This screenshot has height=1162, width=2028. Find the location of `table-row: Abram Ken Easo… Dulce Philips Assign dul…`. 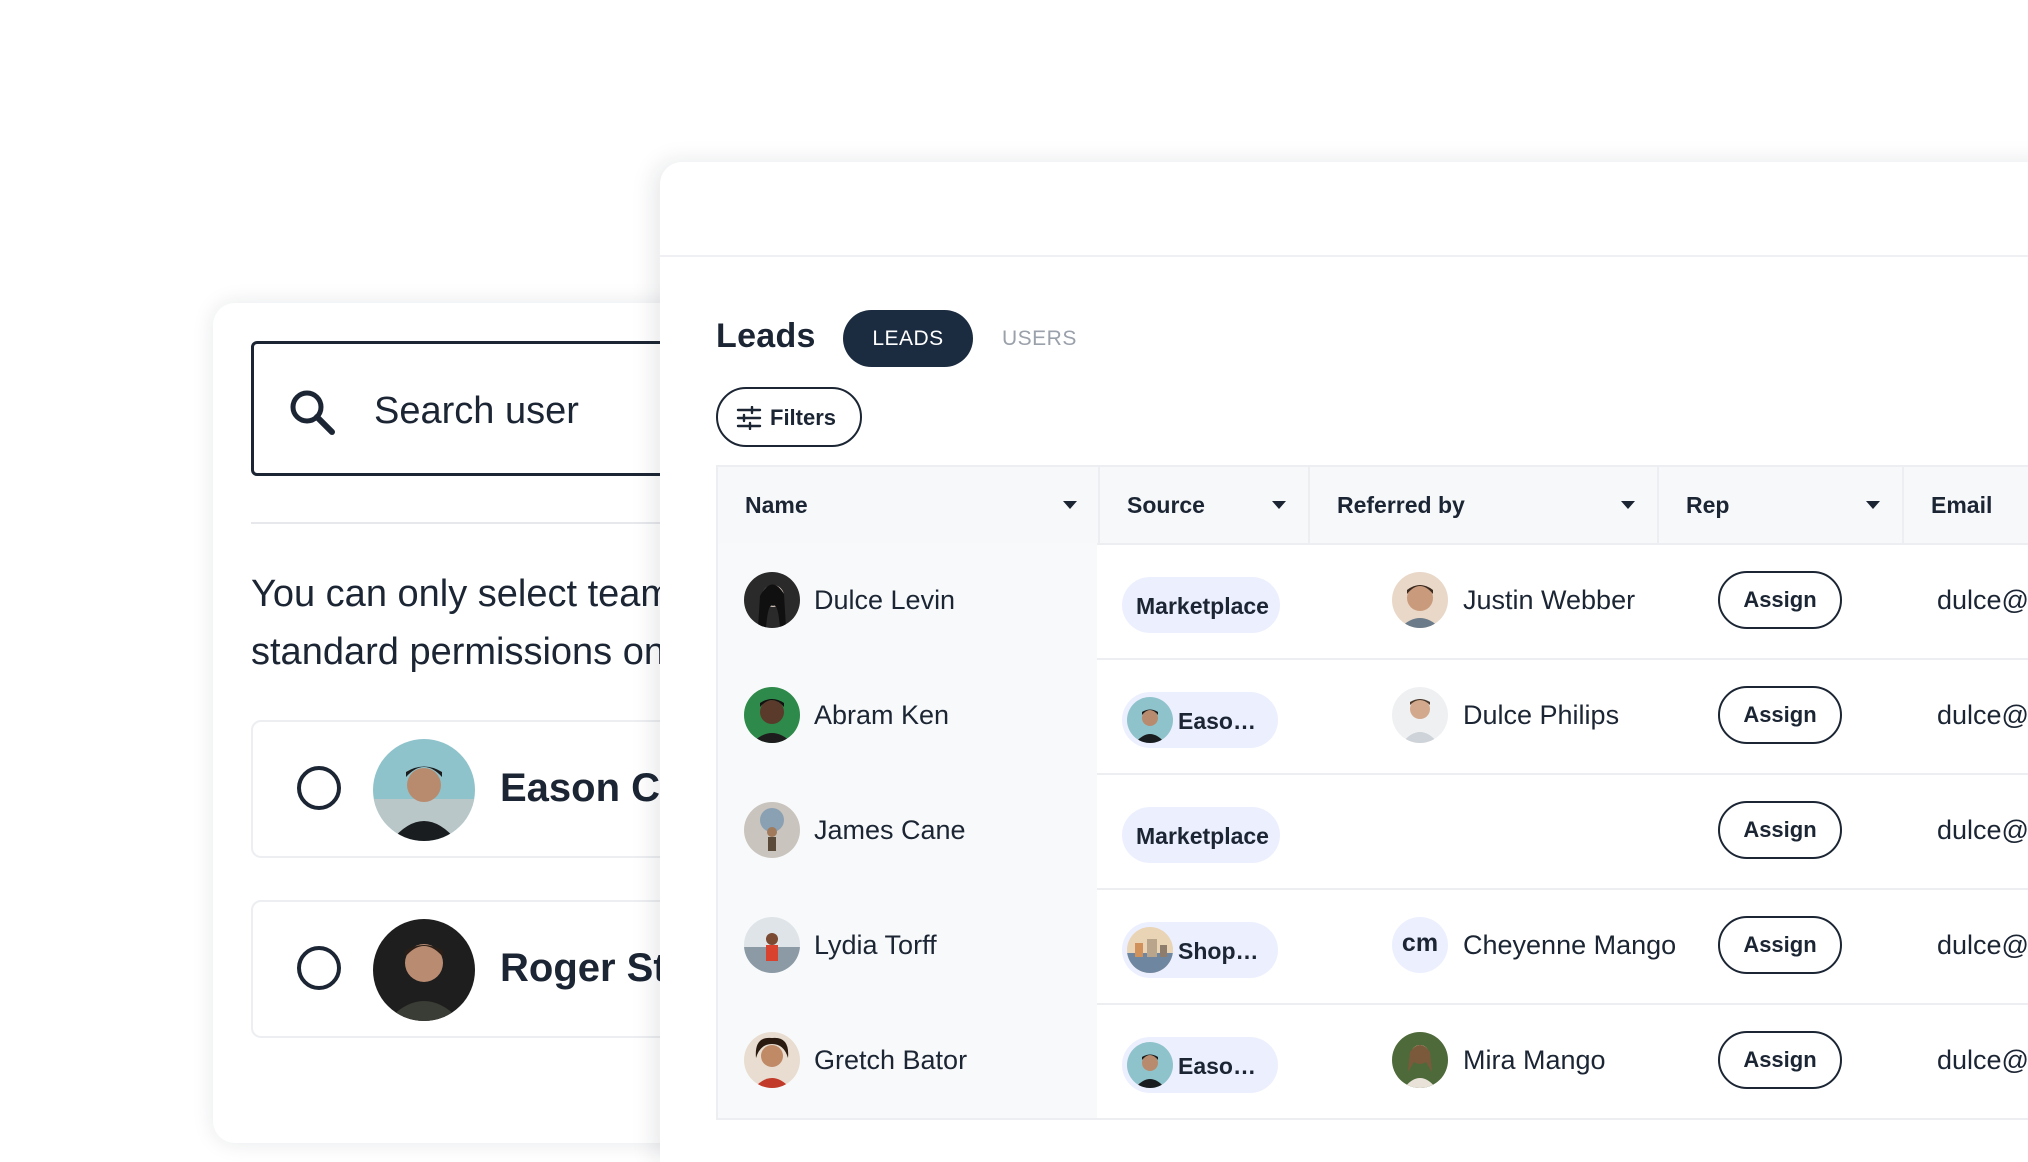

table-row: Abram Ken Easo… Dulce Philips Assign dul… is located at coordinates (1372, 716).